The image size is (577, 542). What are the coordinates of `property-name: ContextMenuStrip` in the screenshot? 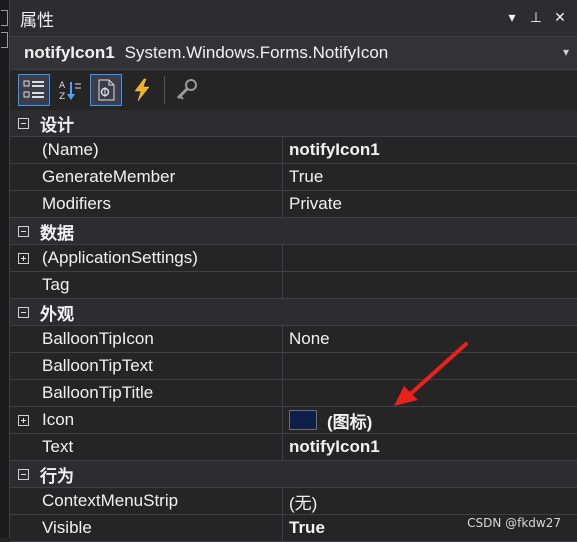 It's located at (159, 501).